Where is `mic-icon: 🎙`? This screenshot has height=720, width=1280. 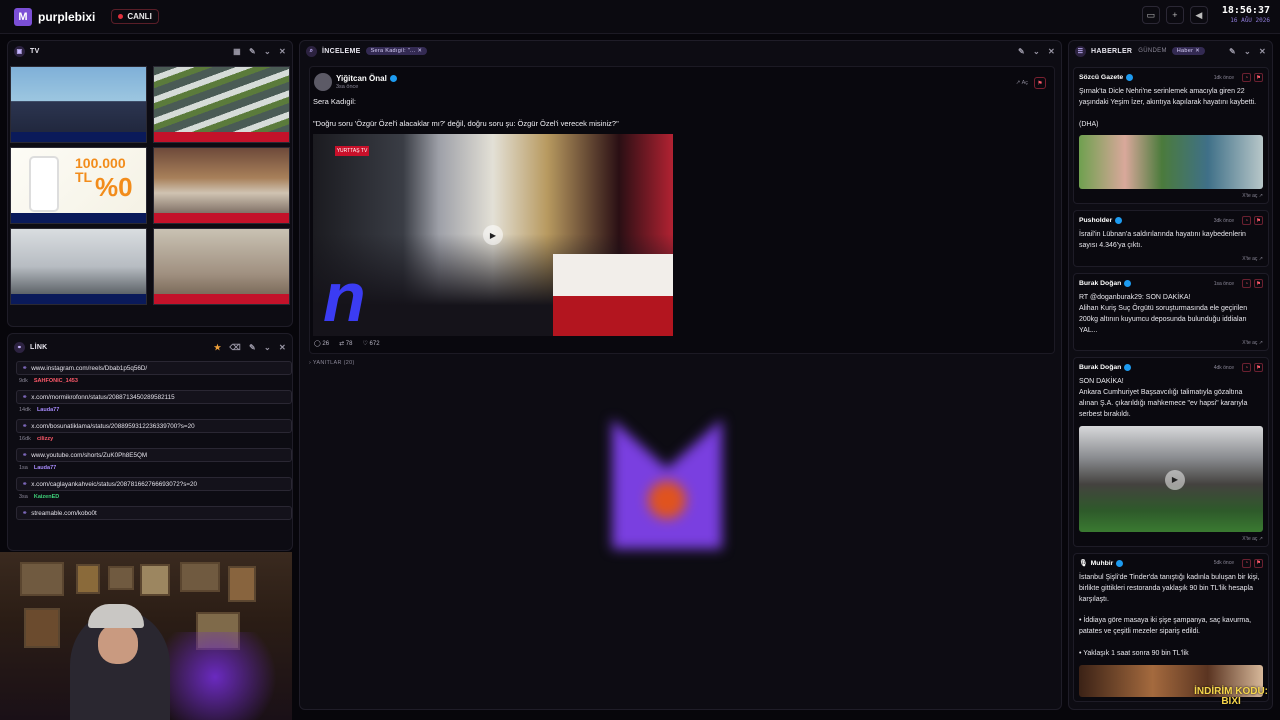 mic-icon: 🎙 is located at coordinates (1083, 564).